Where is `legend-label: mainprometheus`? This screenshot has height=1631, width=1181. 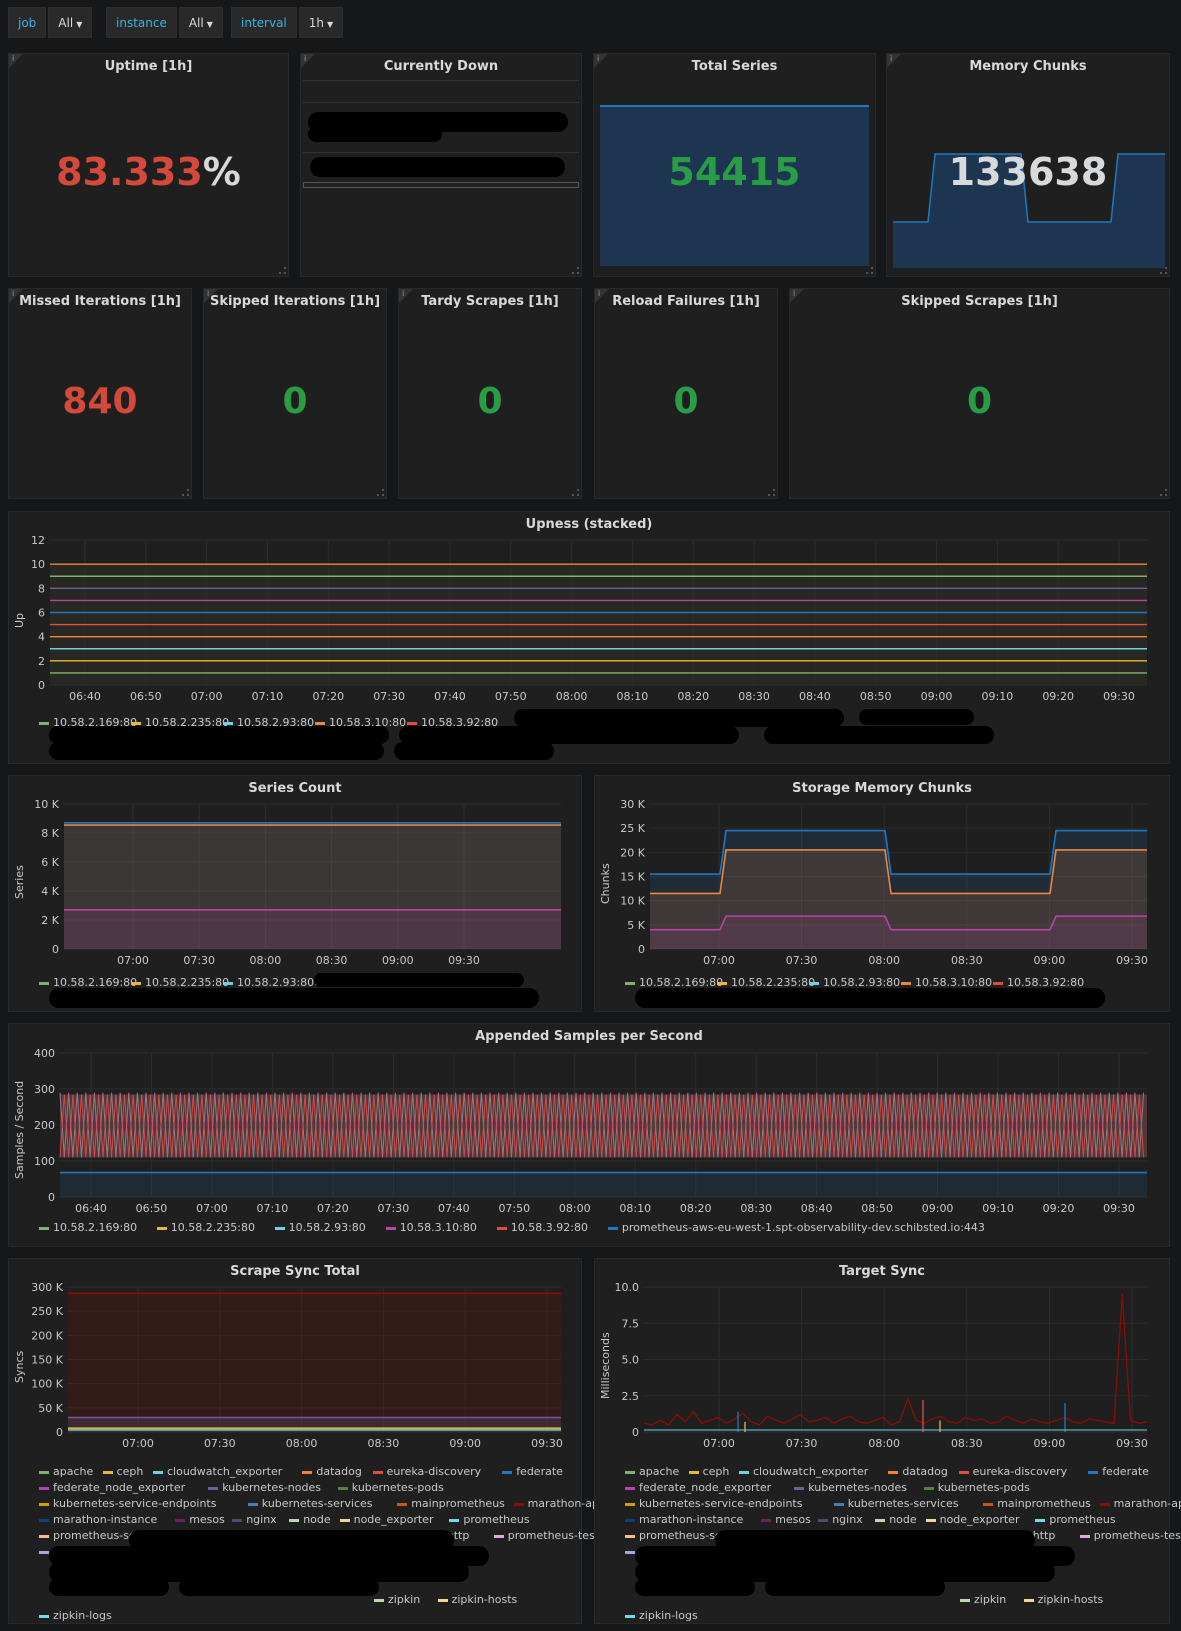 legend-label: mainprometheus is located at coordinates (458, 1503).